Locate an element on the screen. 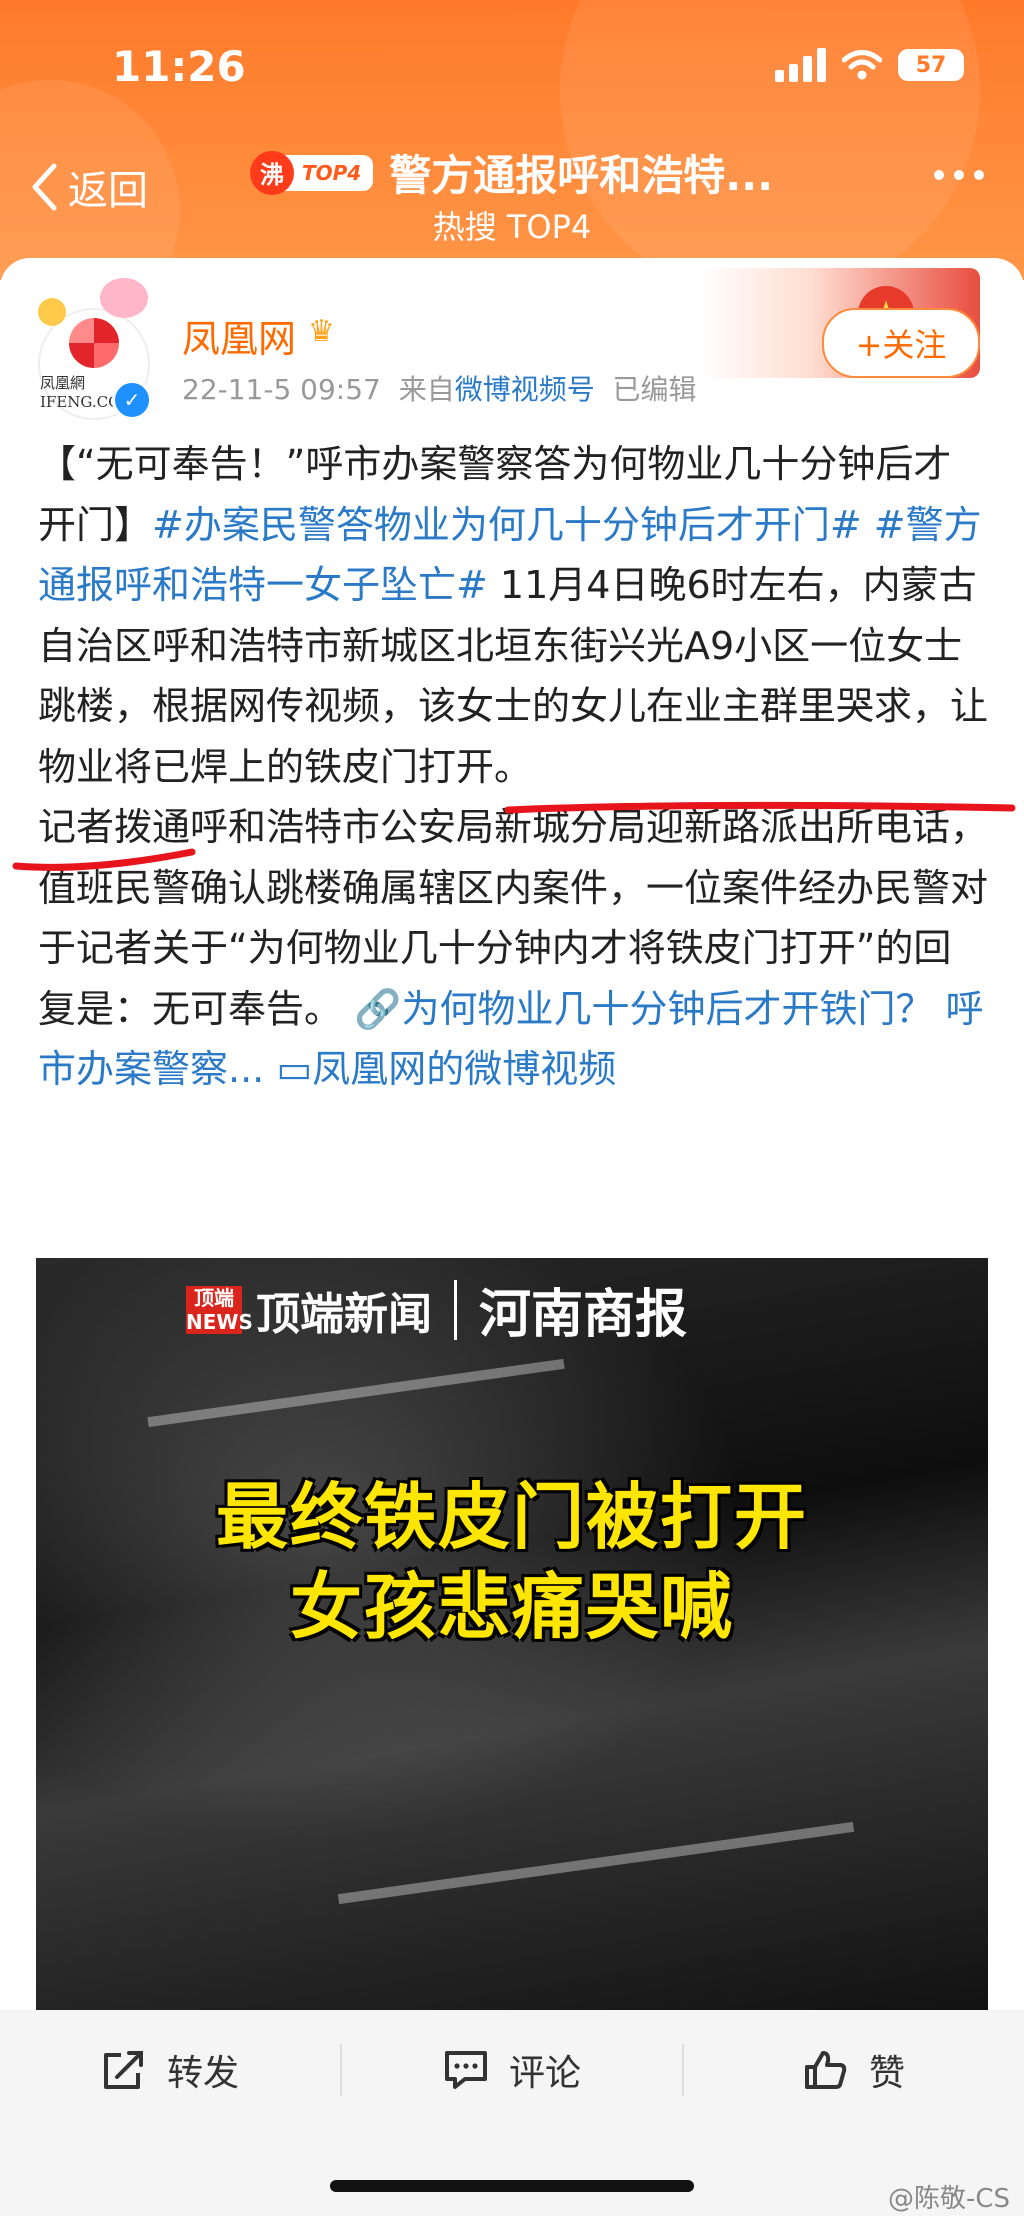 Image resolution: width=1024 pixels, height=2216 pixels. repost-button: 转发 is located at coordinates (170, 2070).